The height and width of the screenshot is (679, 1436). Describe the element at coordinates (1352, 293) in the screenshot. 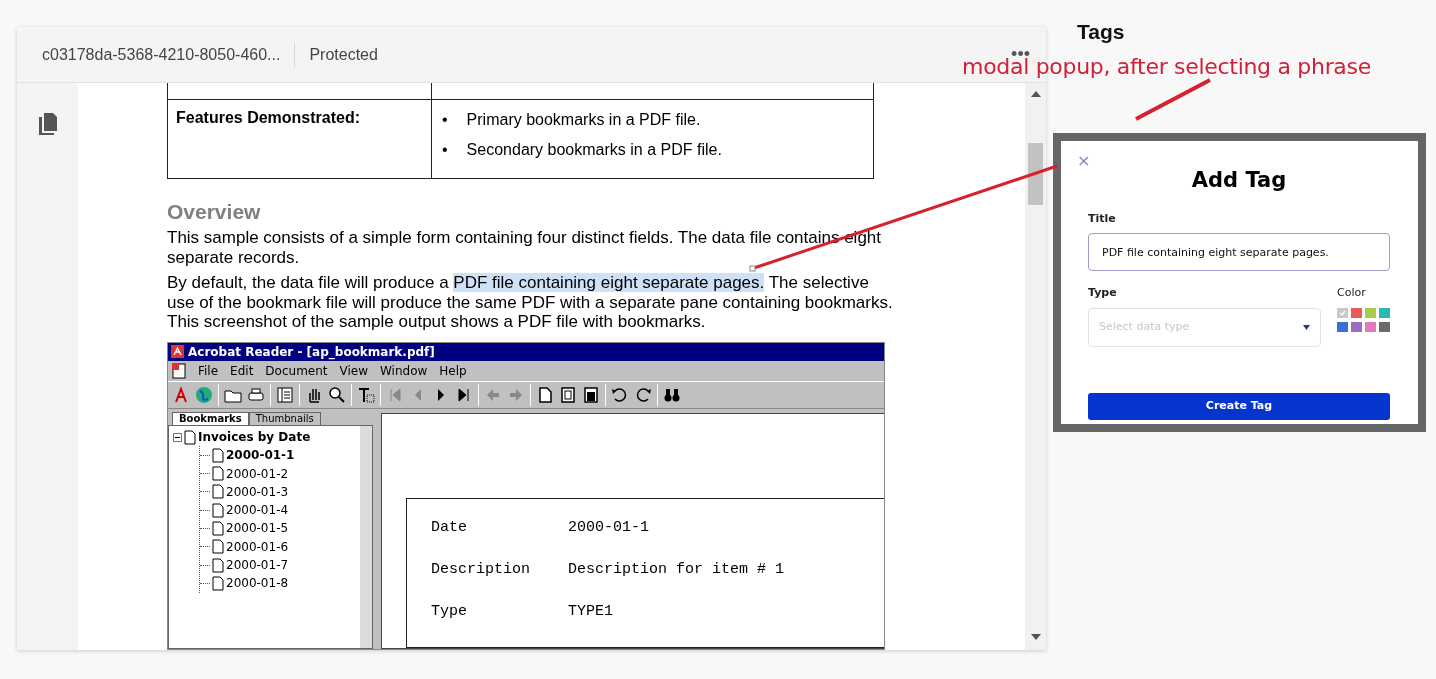

I see `field-label: Color` at that location.